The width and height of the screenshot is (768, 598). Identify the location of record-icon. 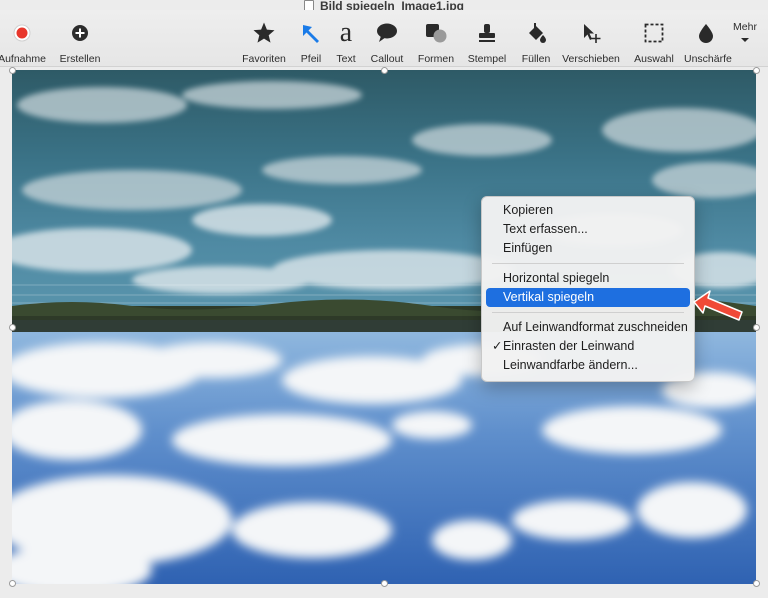
(22, 33).